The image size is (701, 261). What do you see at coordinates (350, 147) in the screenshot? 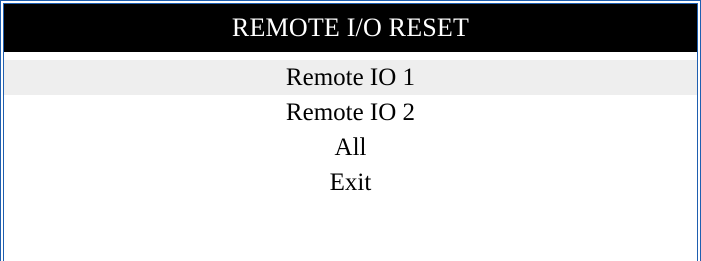
I see `menu-item-all: All` at bounding box center [350, 147].